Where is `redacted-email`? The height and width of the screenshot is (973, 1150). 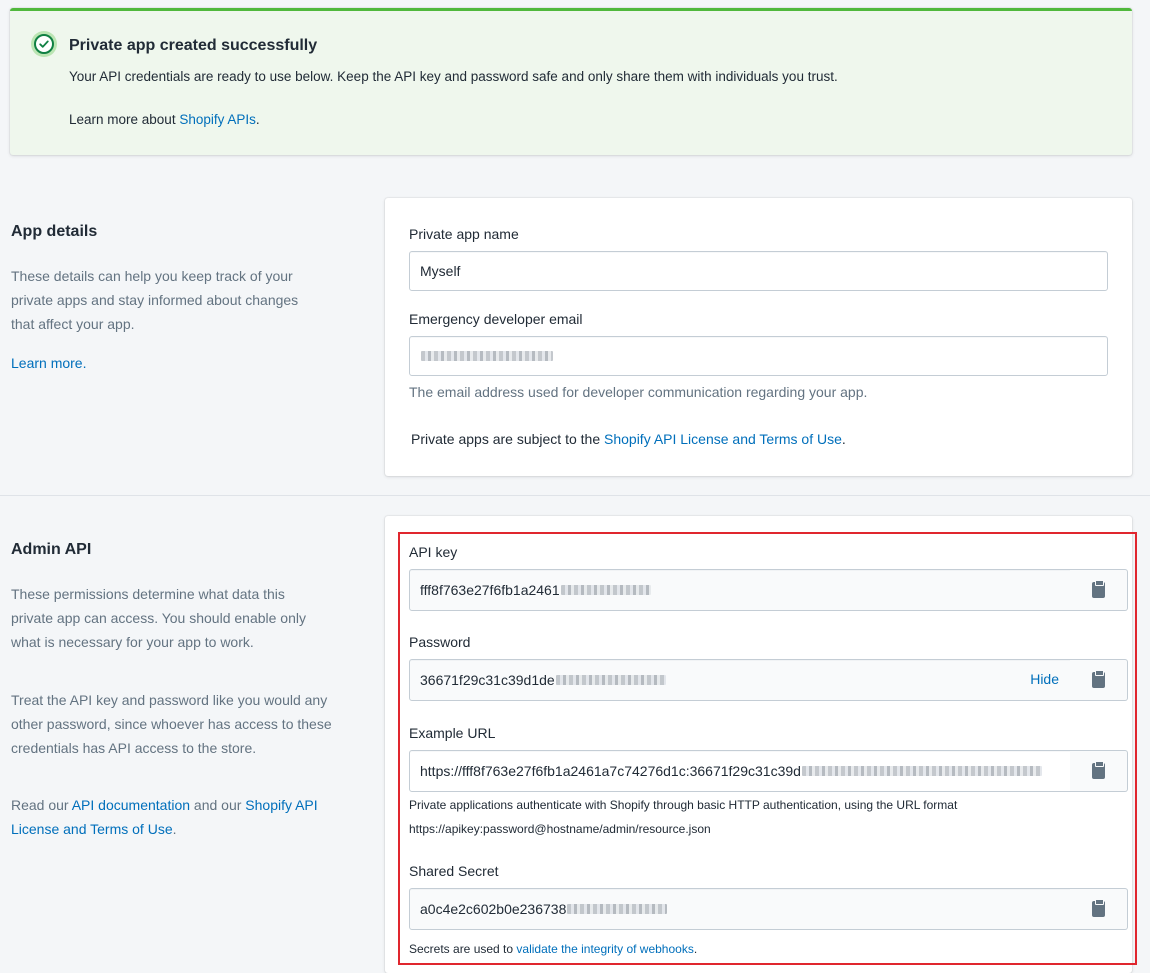 redacted-email is located at coordinates (487, 356).